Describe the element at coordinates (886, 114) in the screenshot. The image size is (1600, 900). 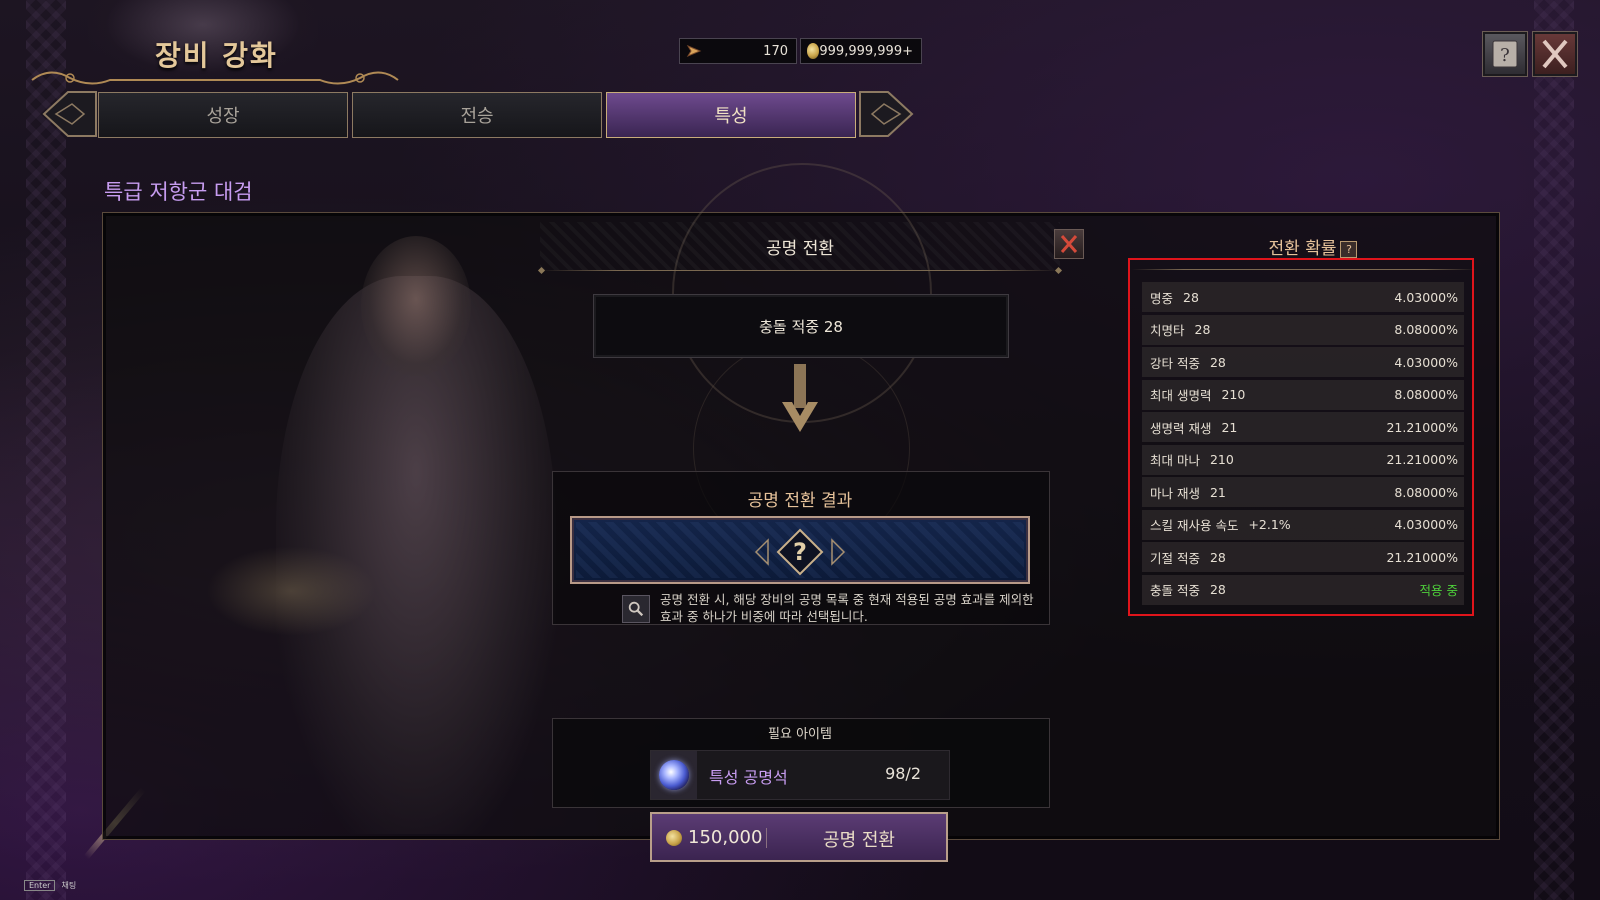
I see `tab-right-arrow-ornament` at that location.